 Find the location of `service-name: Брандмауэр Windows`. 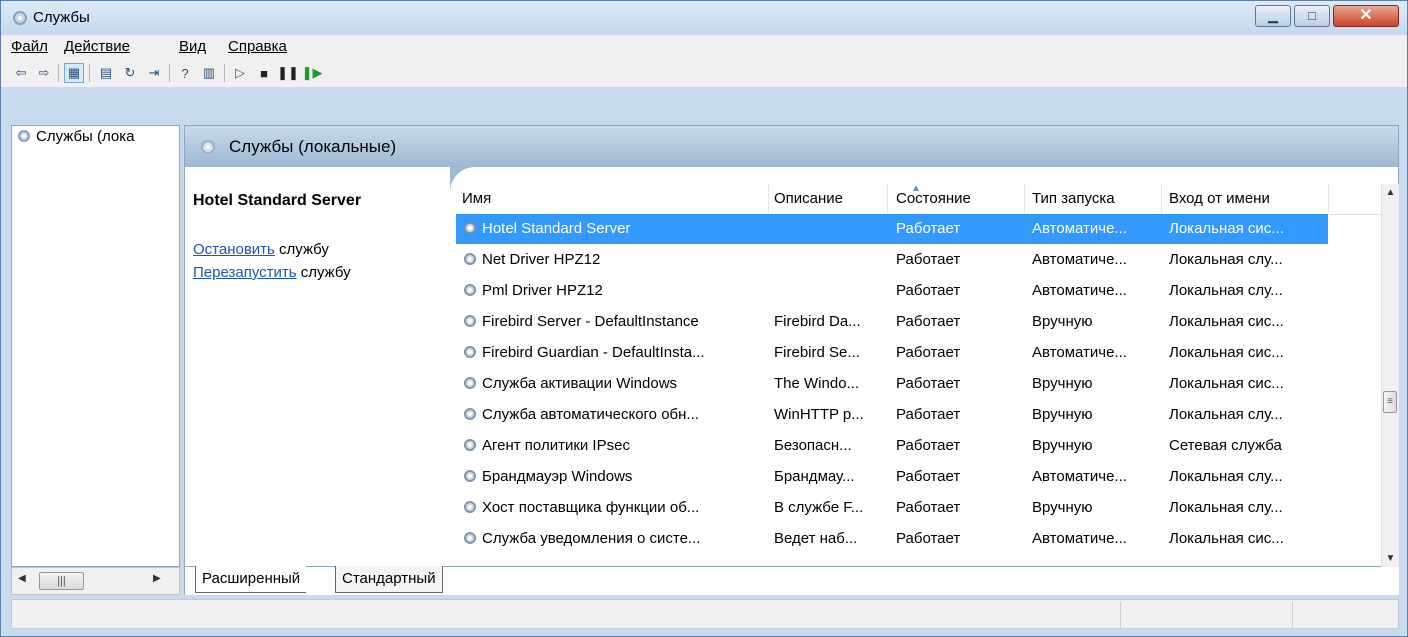

service-name: Брандмауэр Windows is located at coordinates (557, 476).